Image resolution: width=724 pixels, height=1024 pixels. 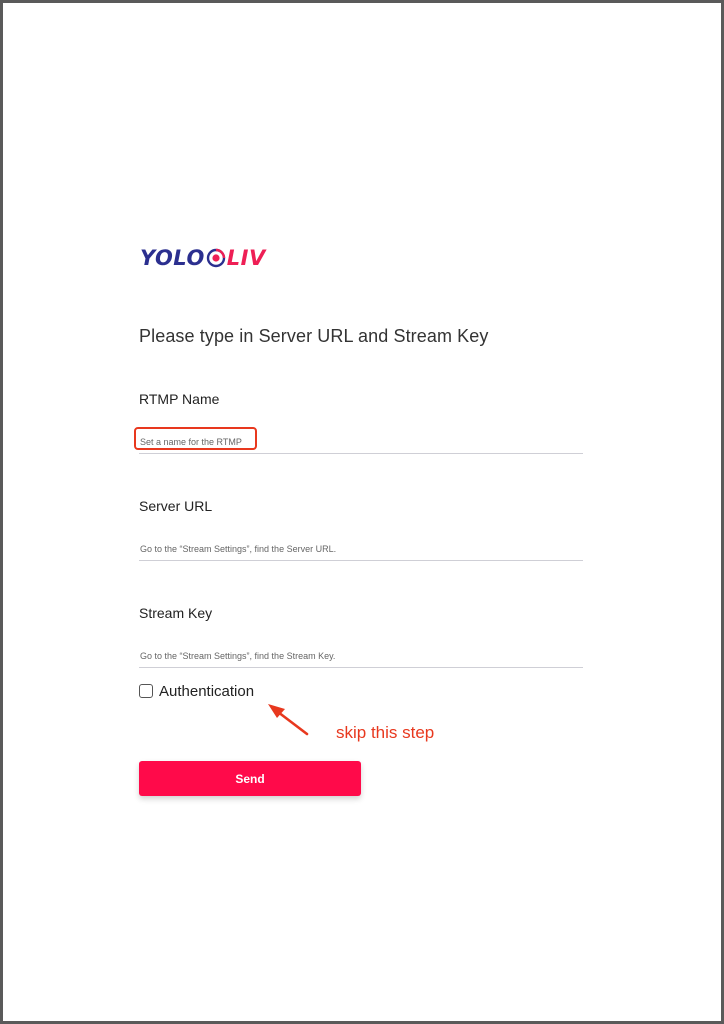 What do you see at coordinates (176, 613) in the screenshot?
I see `stream-key-label: Stream Key` at bounding box center [176, 613].